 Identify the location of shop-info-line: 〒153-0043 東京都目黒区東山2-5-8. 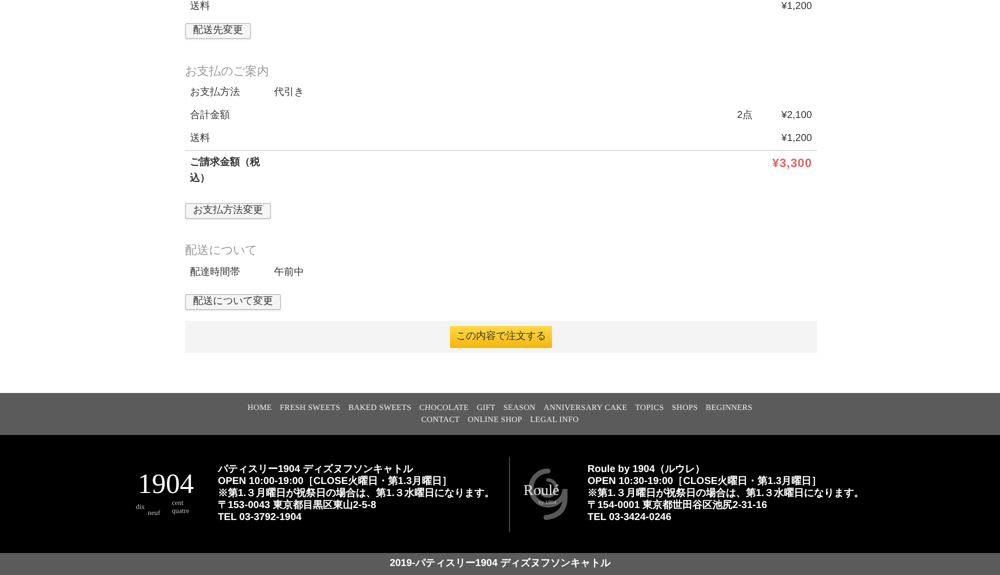
(298, 506).